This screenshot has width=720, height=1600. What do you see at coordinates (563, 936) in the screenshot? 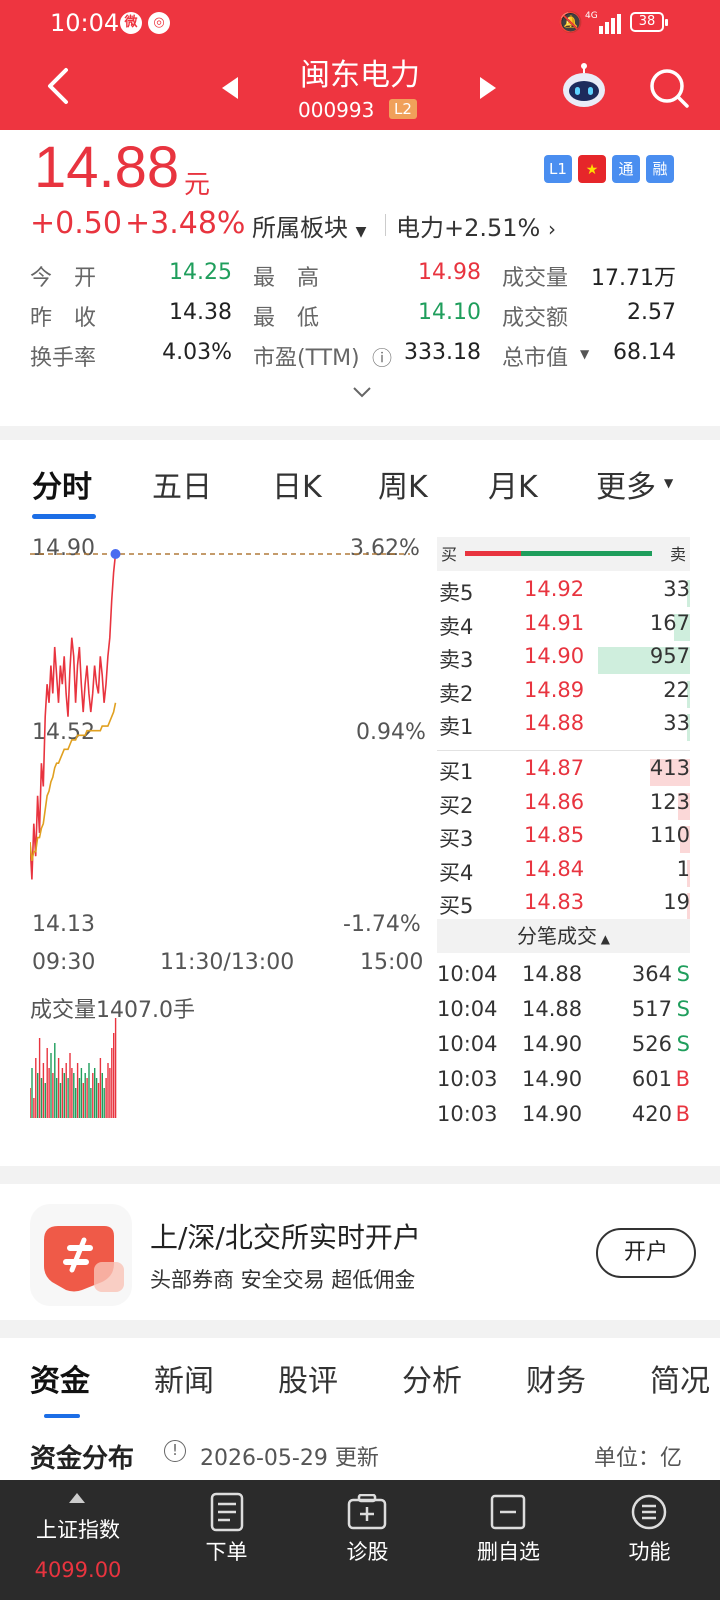
I see `trades-header: 分笔成交 ▲` at bounding box center [563, 936].